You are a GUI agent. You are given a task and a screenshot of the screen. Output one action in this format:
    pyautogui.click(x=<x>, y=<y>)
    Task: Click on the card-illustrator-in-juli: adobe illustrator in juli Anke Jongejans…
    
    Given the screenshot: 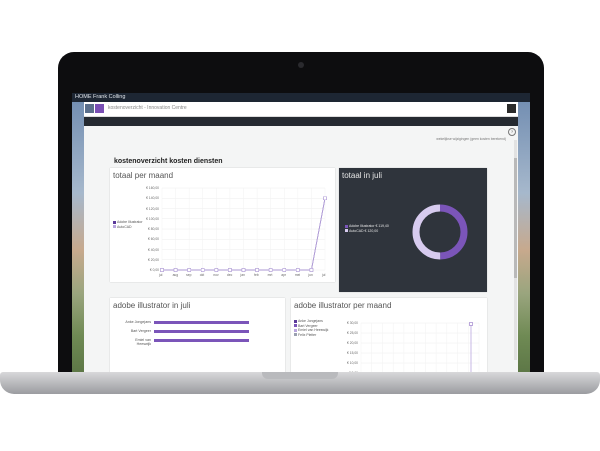 What is the action you would take?
    pyautogui.click(x=197, y=338)
    